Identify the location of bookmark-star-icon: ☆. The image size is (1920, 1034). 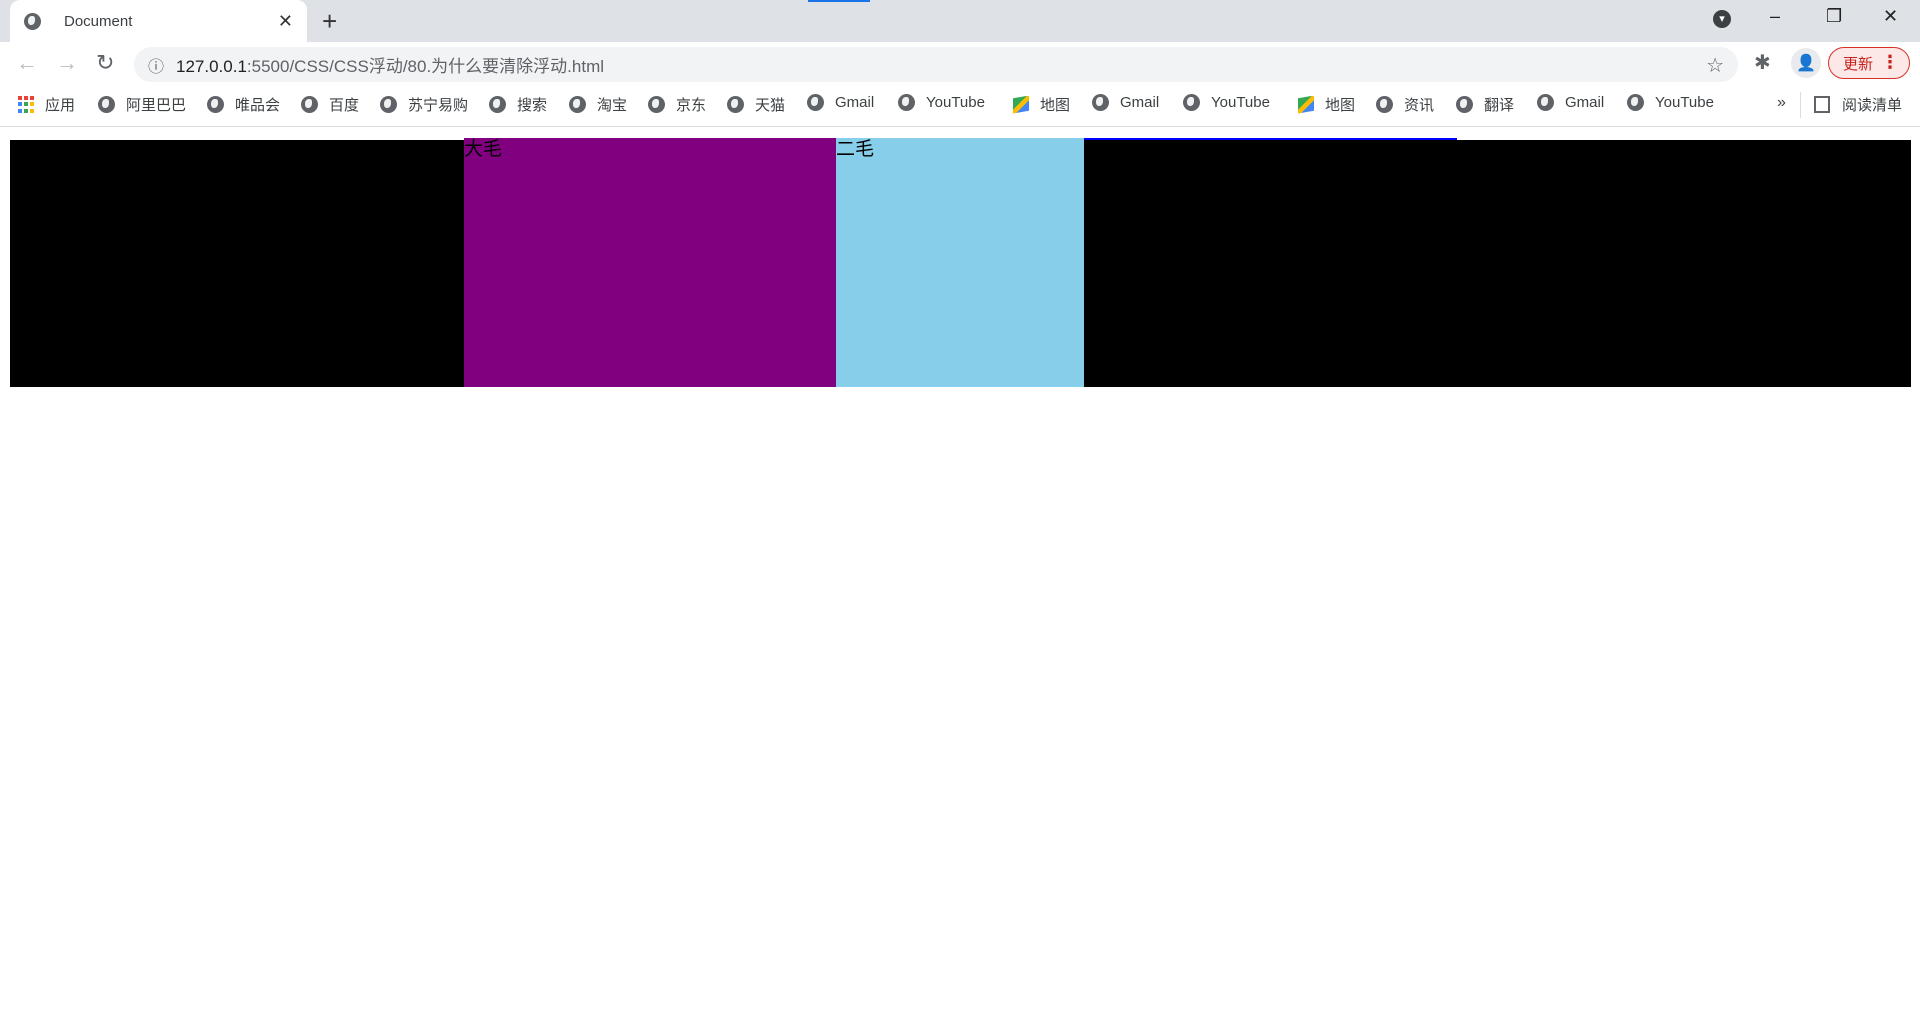
(1715, 65).